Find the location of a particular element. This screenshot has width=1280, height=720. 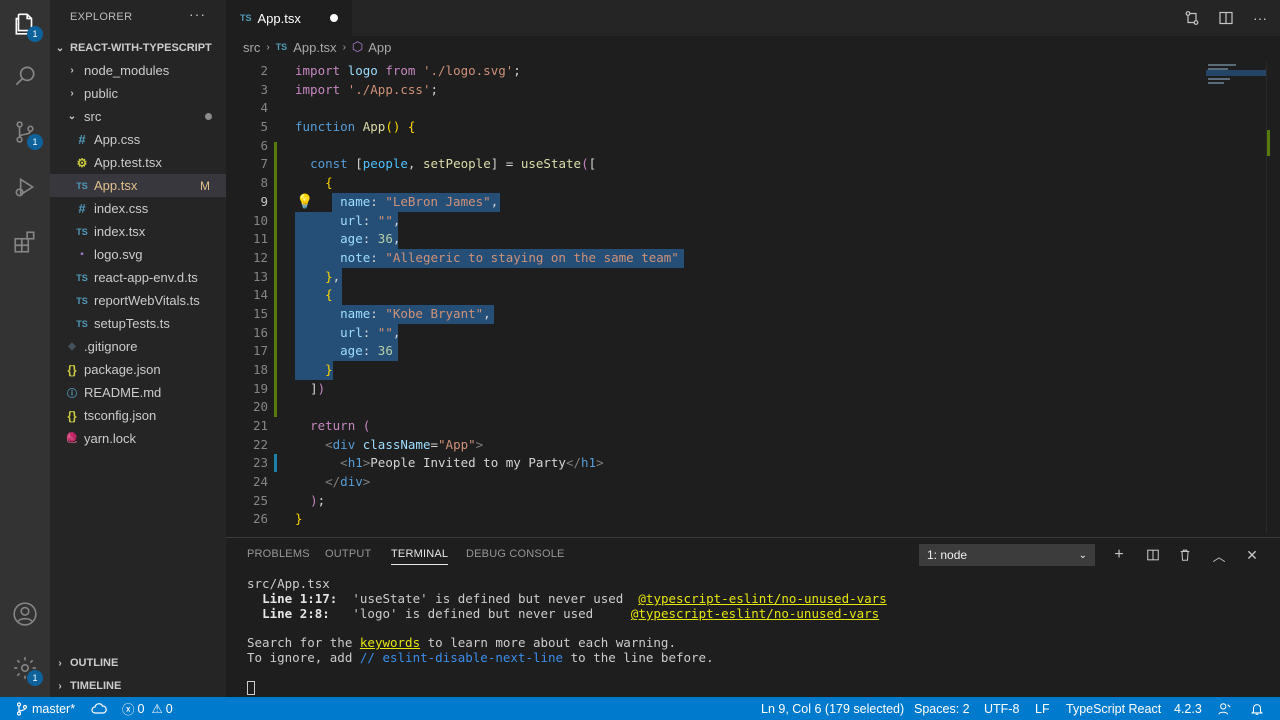

explorer-badge: 1 is located at coordinates (35, 34).